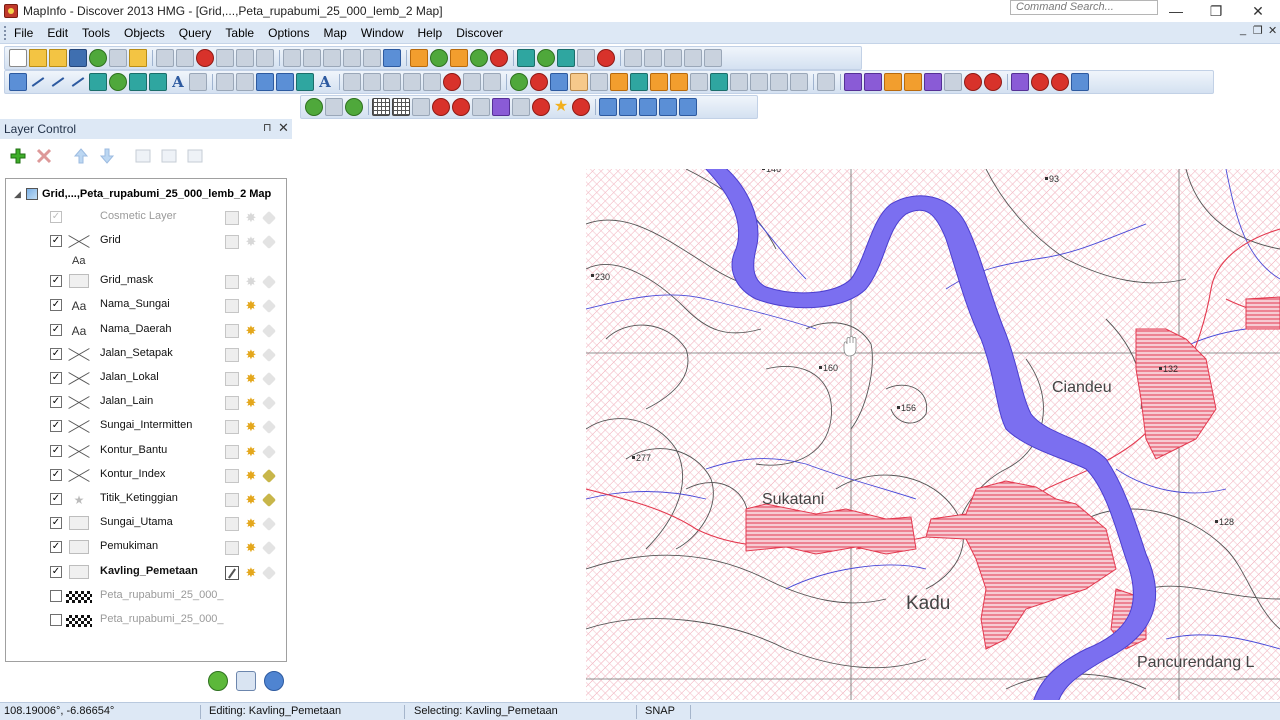  What do you see at coordinates (129, 546) in the screenshot?
I see `layer-name: Pemukiman` at bounding box center [129, 546].